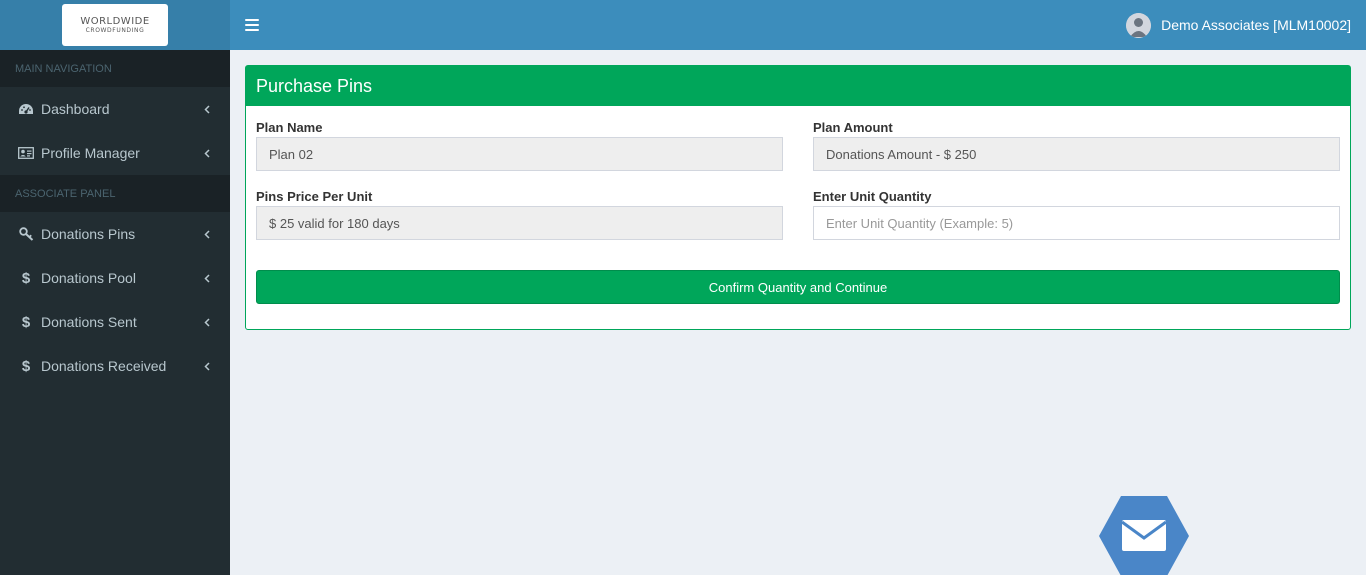  Describe the element at coordinates (26, 234) in the screenshot. I see `key-icon` at that location.